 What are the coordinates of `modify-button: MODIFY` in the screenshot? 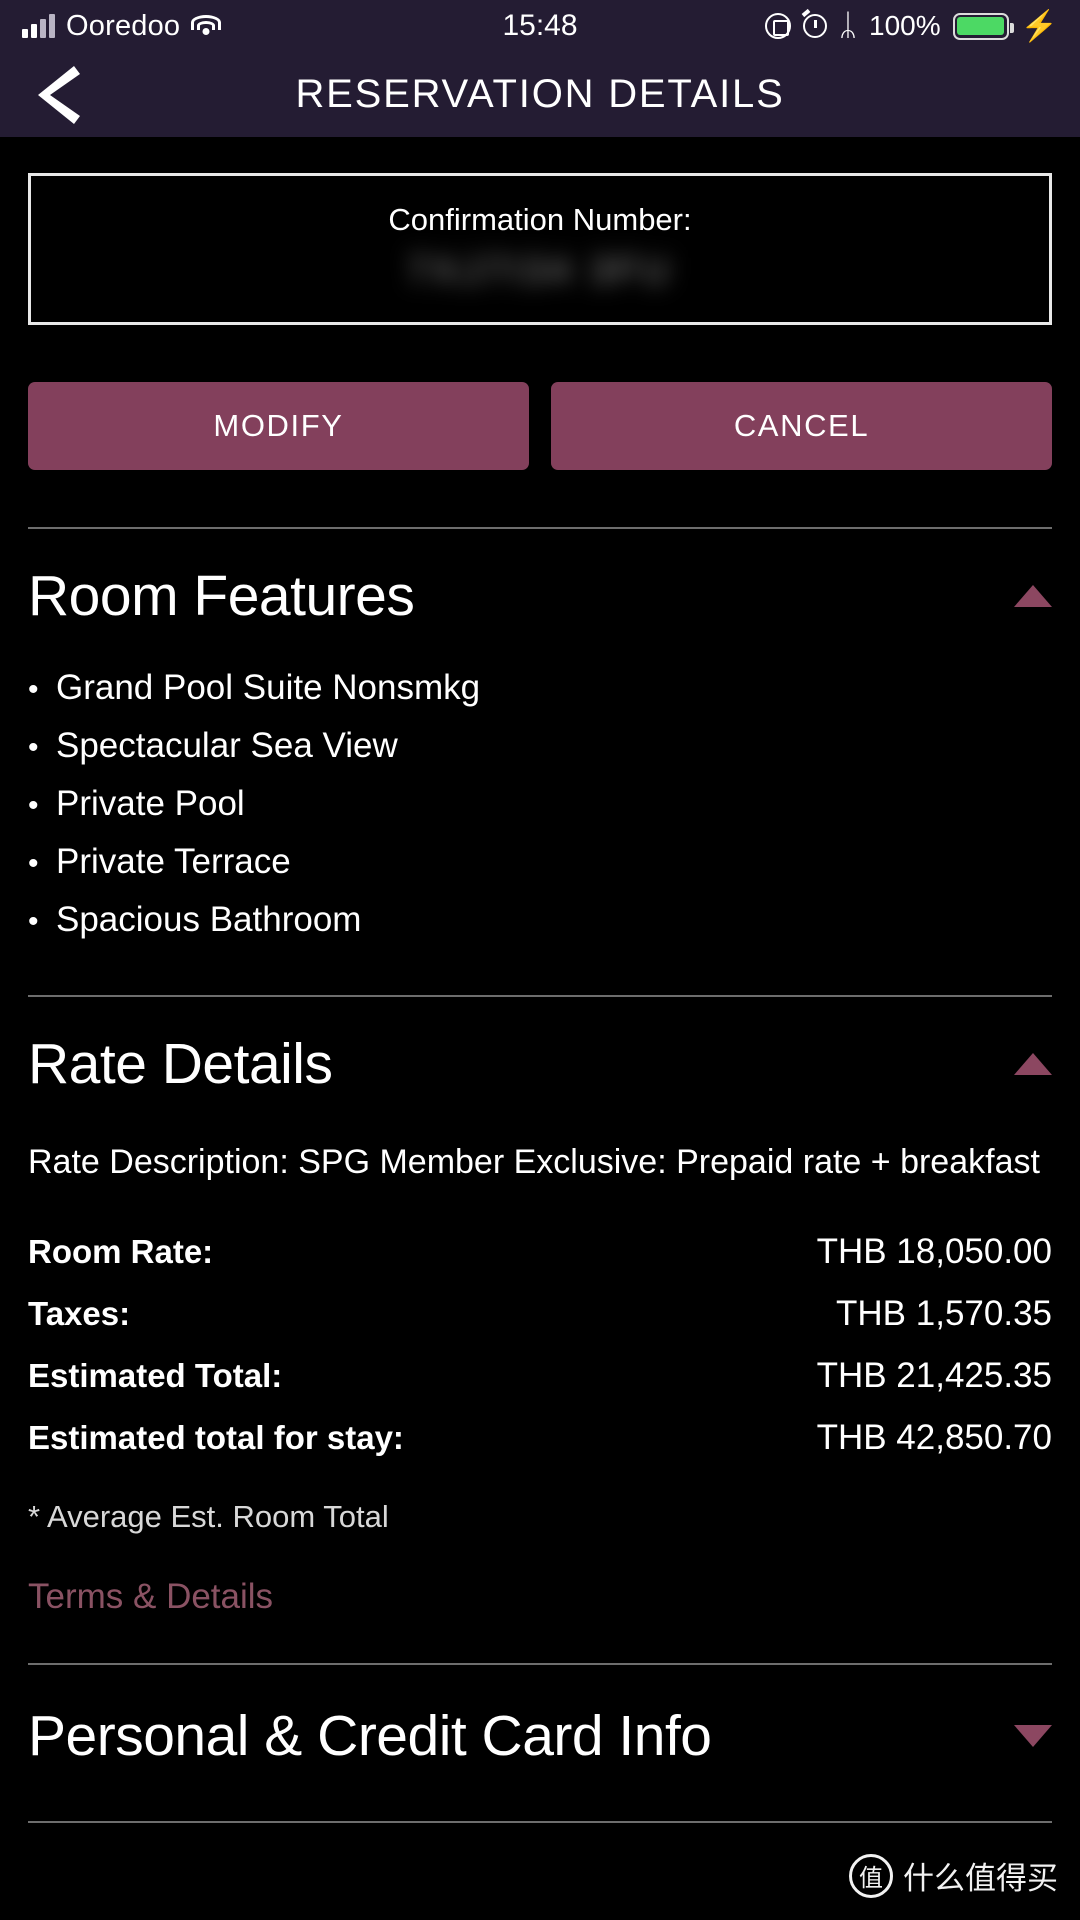 It's located at (278, 426).